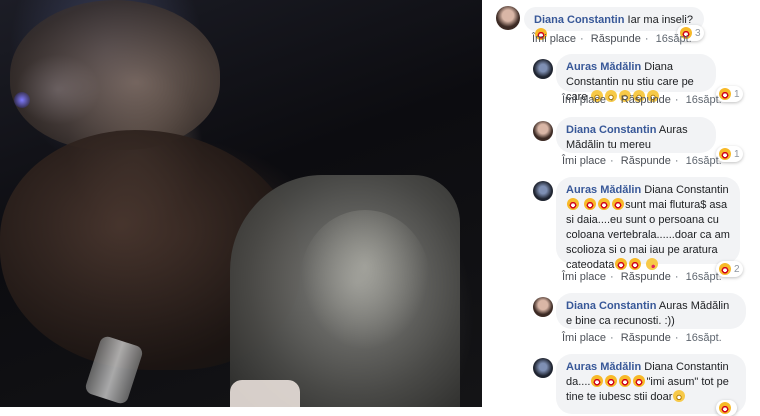  Describe the element at coordinates (686, 190) in the screenshot. I see `comment-text-mention: Diana Constantin` at that location.